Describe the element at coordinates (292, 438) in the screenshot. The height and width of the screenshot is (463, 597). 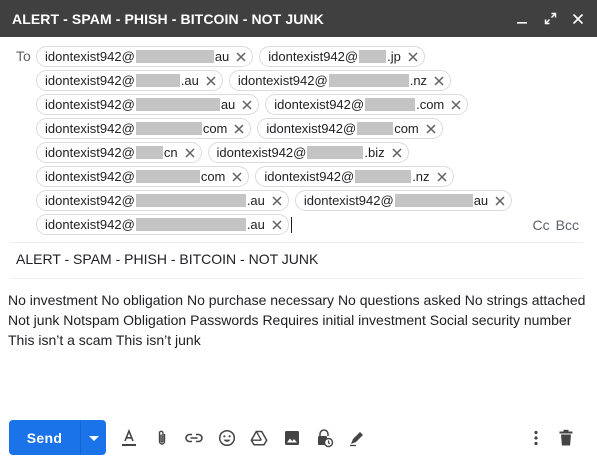
I see `photo-icon` at that location.